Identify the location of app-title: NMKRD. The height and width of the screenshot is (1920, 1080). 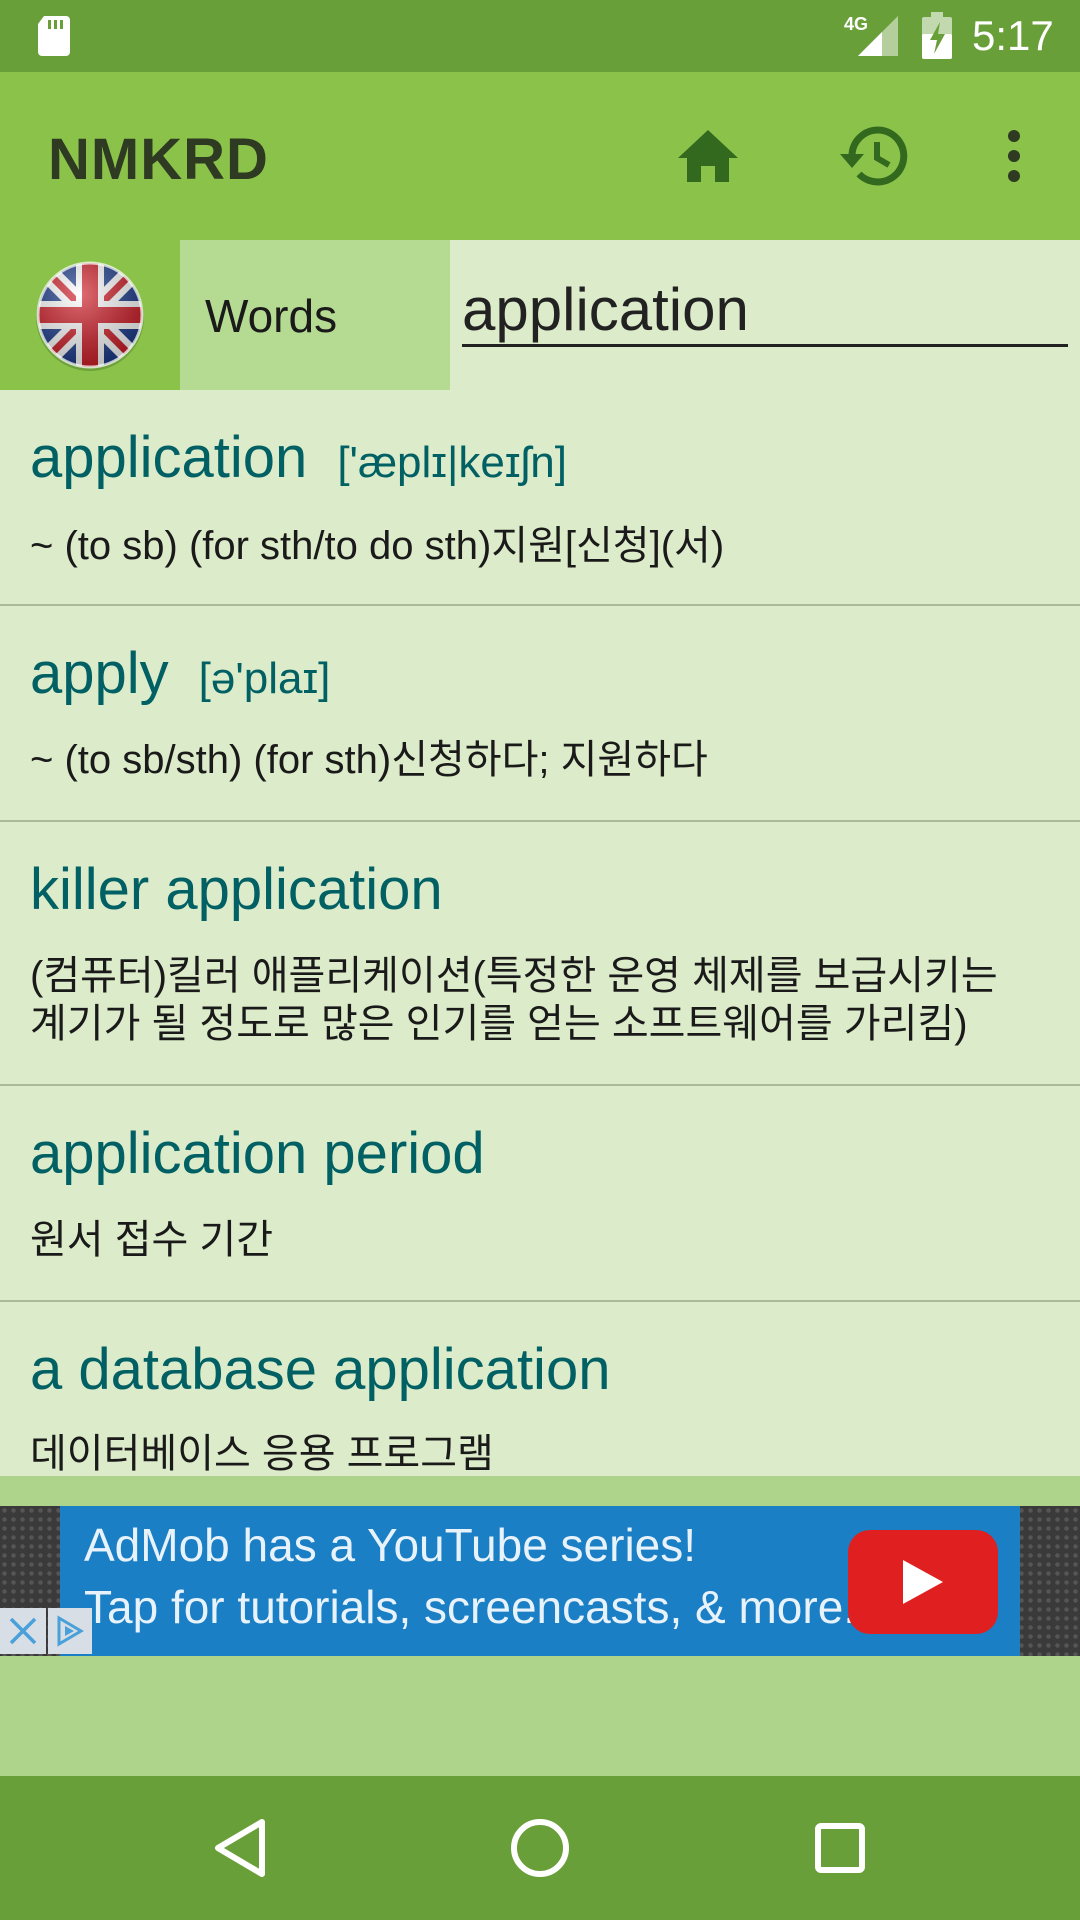
(158, 159).